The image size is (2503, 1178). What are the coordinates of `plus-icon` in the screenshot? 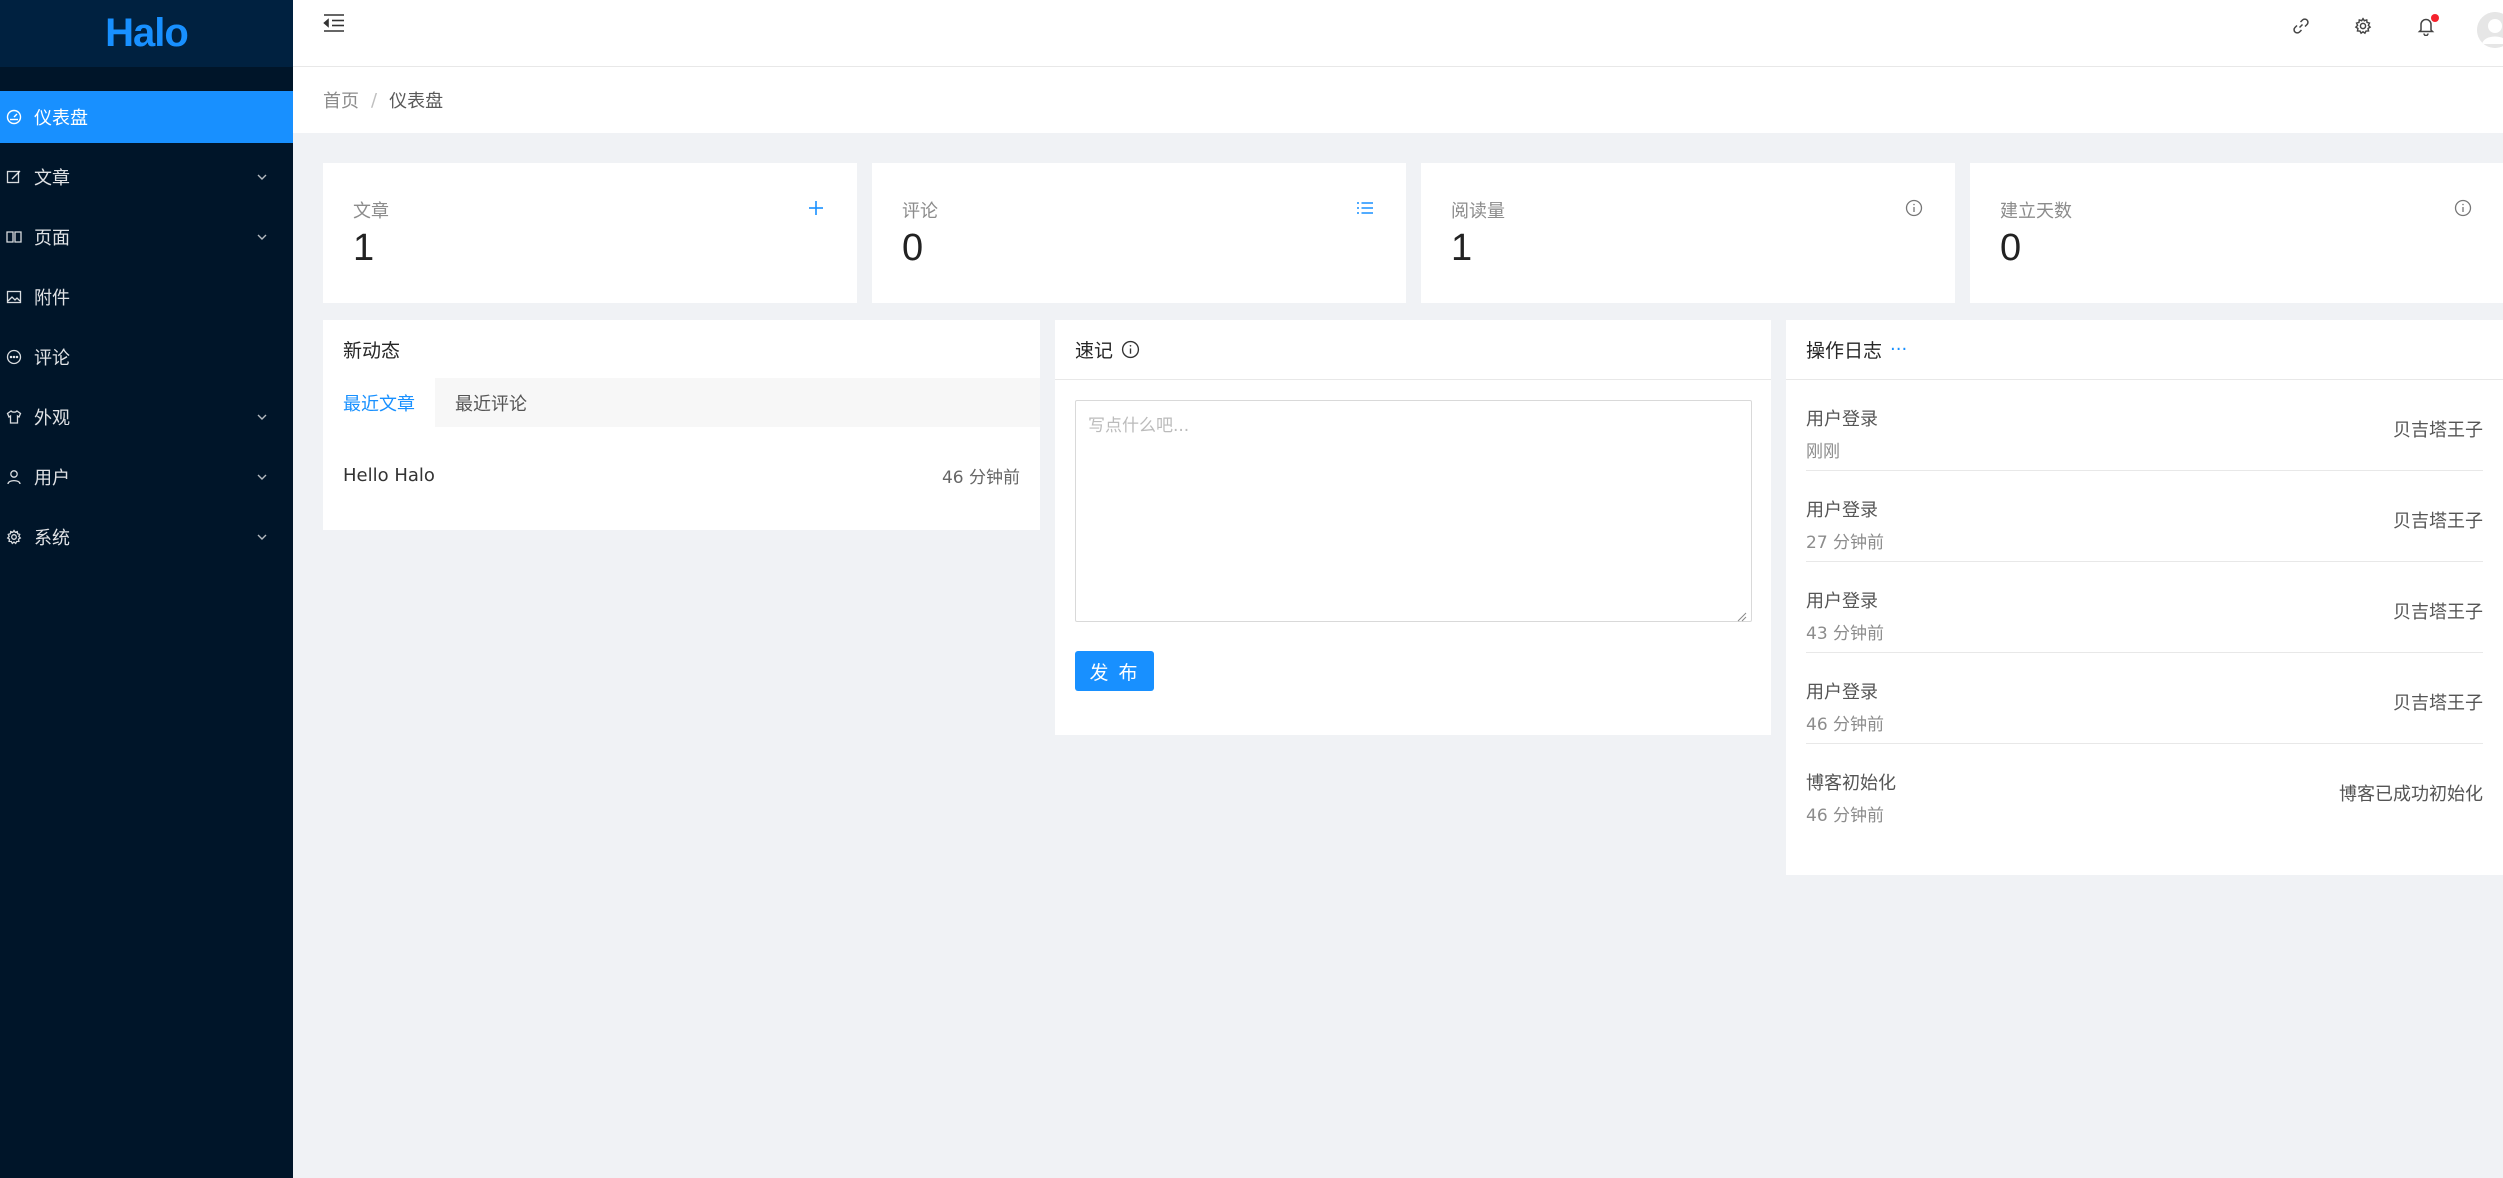 It's located at (816, 208).